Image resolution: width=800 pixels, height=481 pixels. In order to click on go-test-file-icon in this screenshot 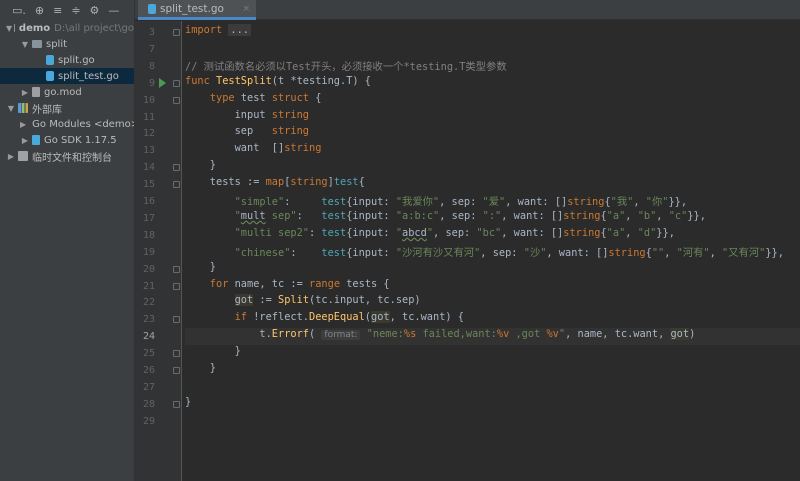, I will do `click(152, 8)`.